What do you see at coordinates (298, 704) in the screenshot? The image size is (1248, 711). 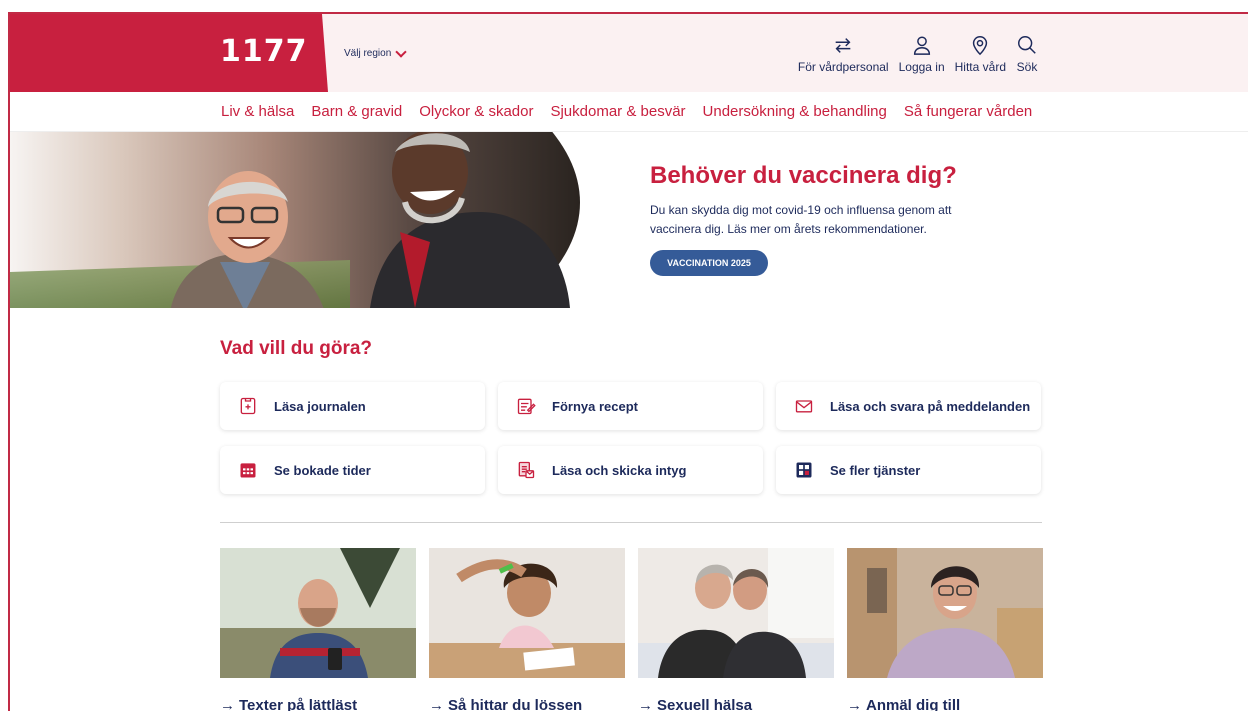 I see `topic-label: Texter på lättläst` at bounding box center [298, 704].